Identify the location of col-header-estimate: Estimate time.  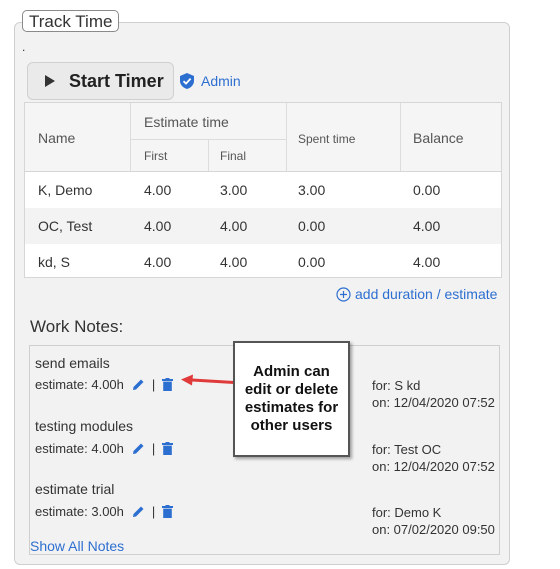
(186, 122).